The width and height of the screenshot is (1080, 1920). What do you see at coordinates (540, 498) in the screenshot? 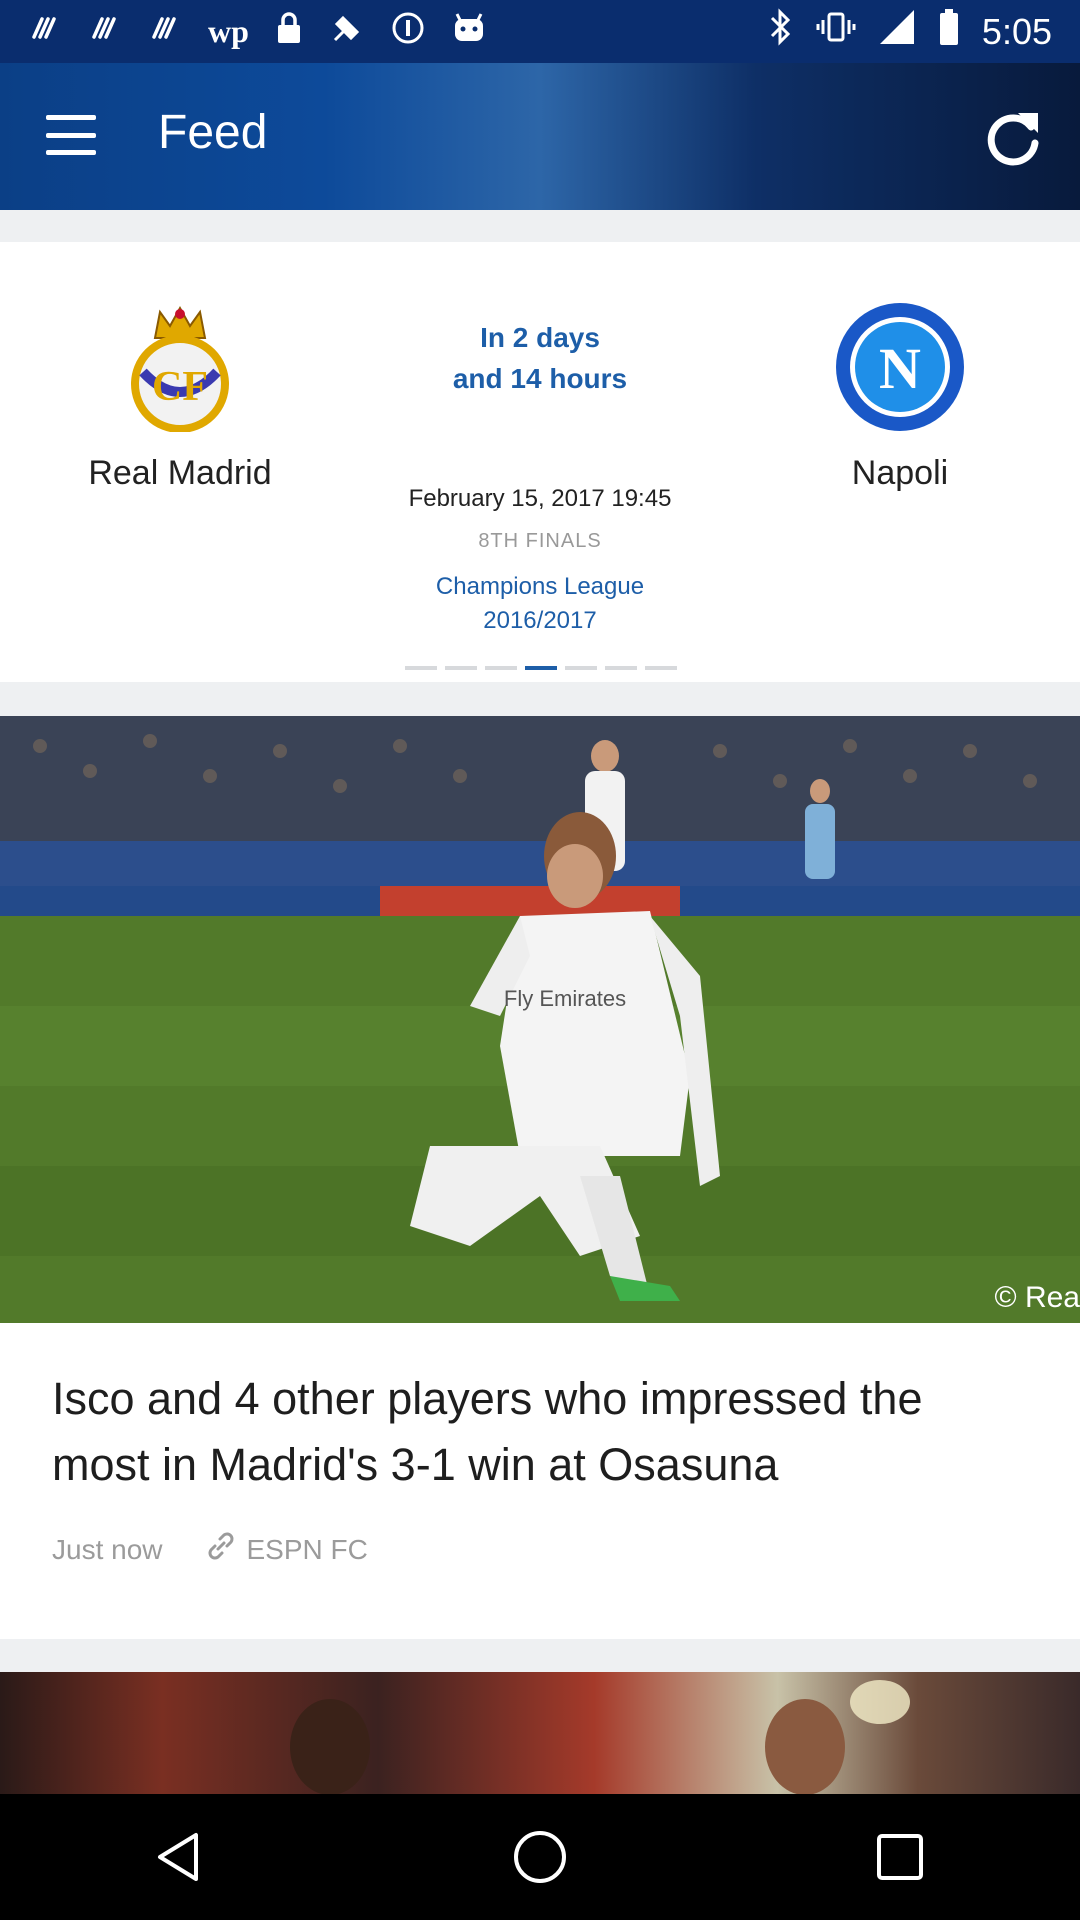
I see `match-date: February 15, 2017 19:45` at bounding box center [540, 498].